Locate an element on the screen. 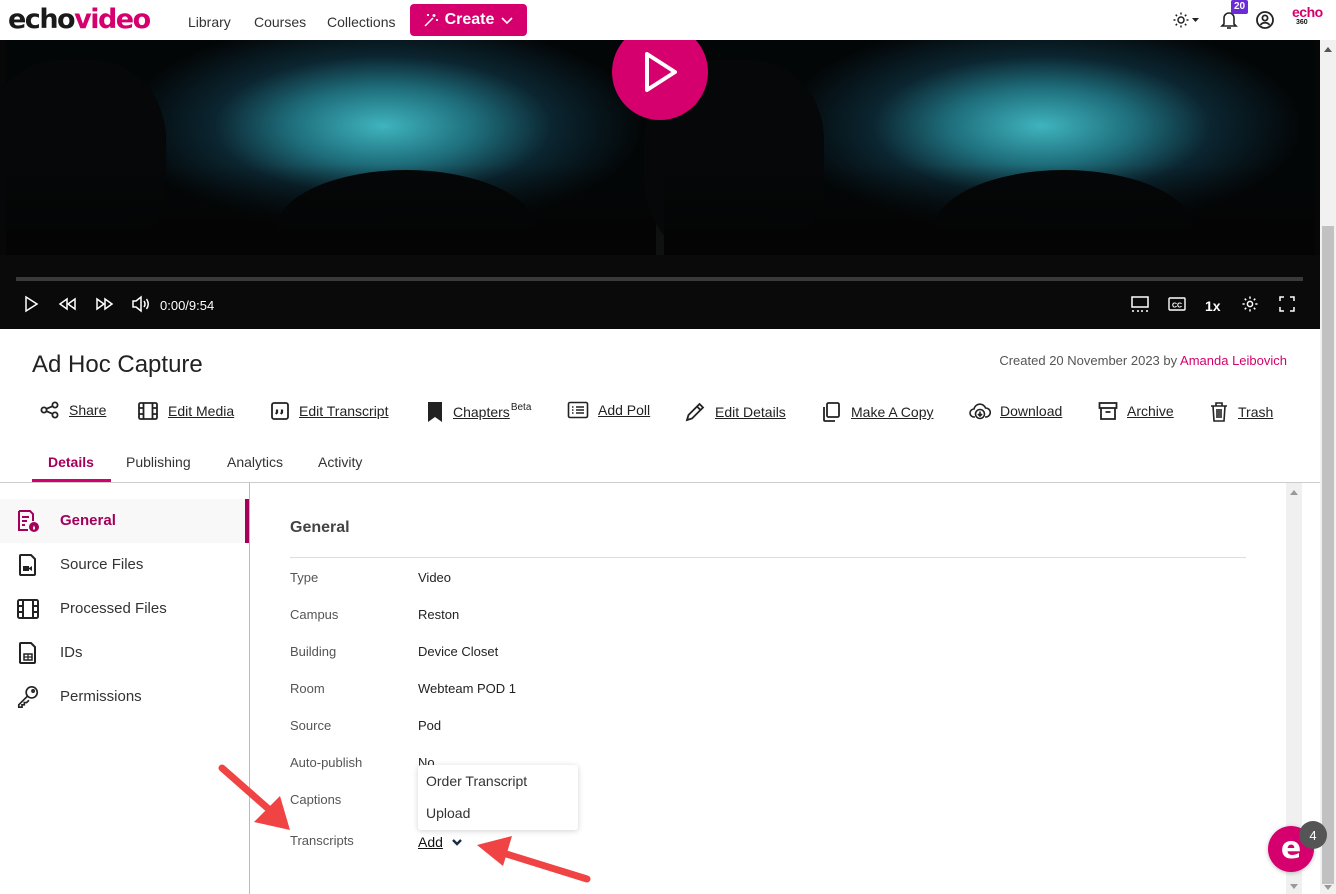 This screenshot has height=894, width=1336. create-button: Create is located at coordinates (468, 20).